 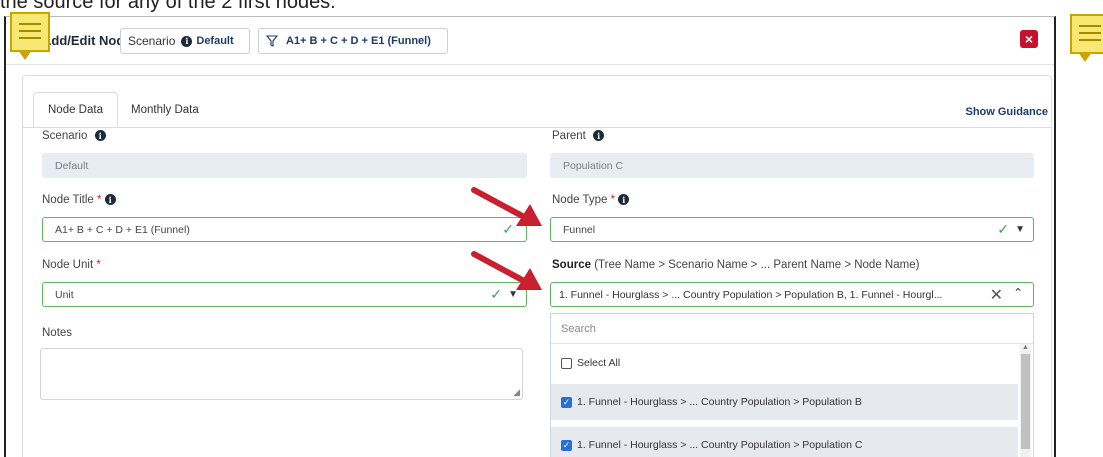 I want to click on notes-textarea: ◢, so click(x=281, y=374).